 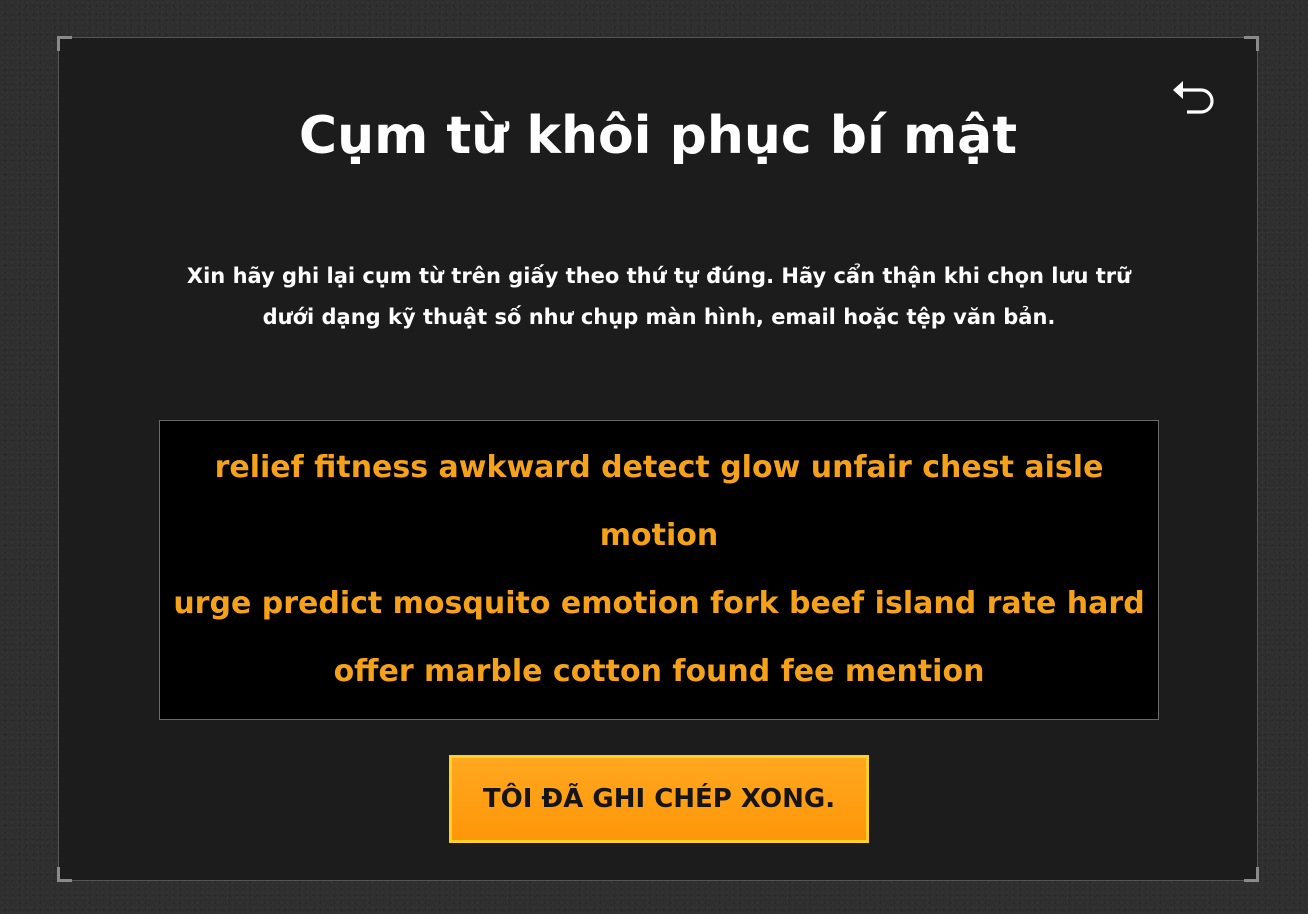 I want to click on corner-bracket-top-right, so click(x=1251, y=43).